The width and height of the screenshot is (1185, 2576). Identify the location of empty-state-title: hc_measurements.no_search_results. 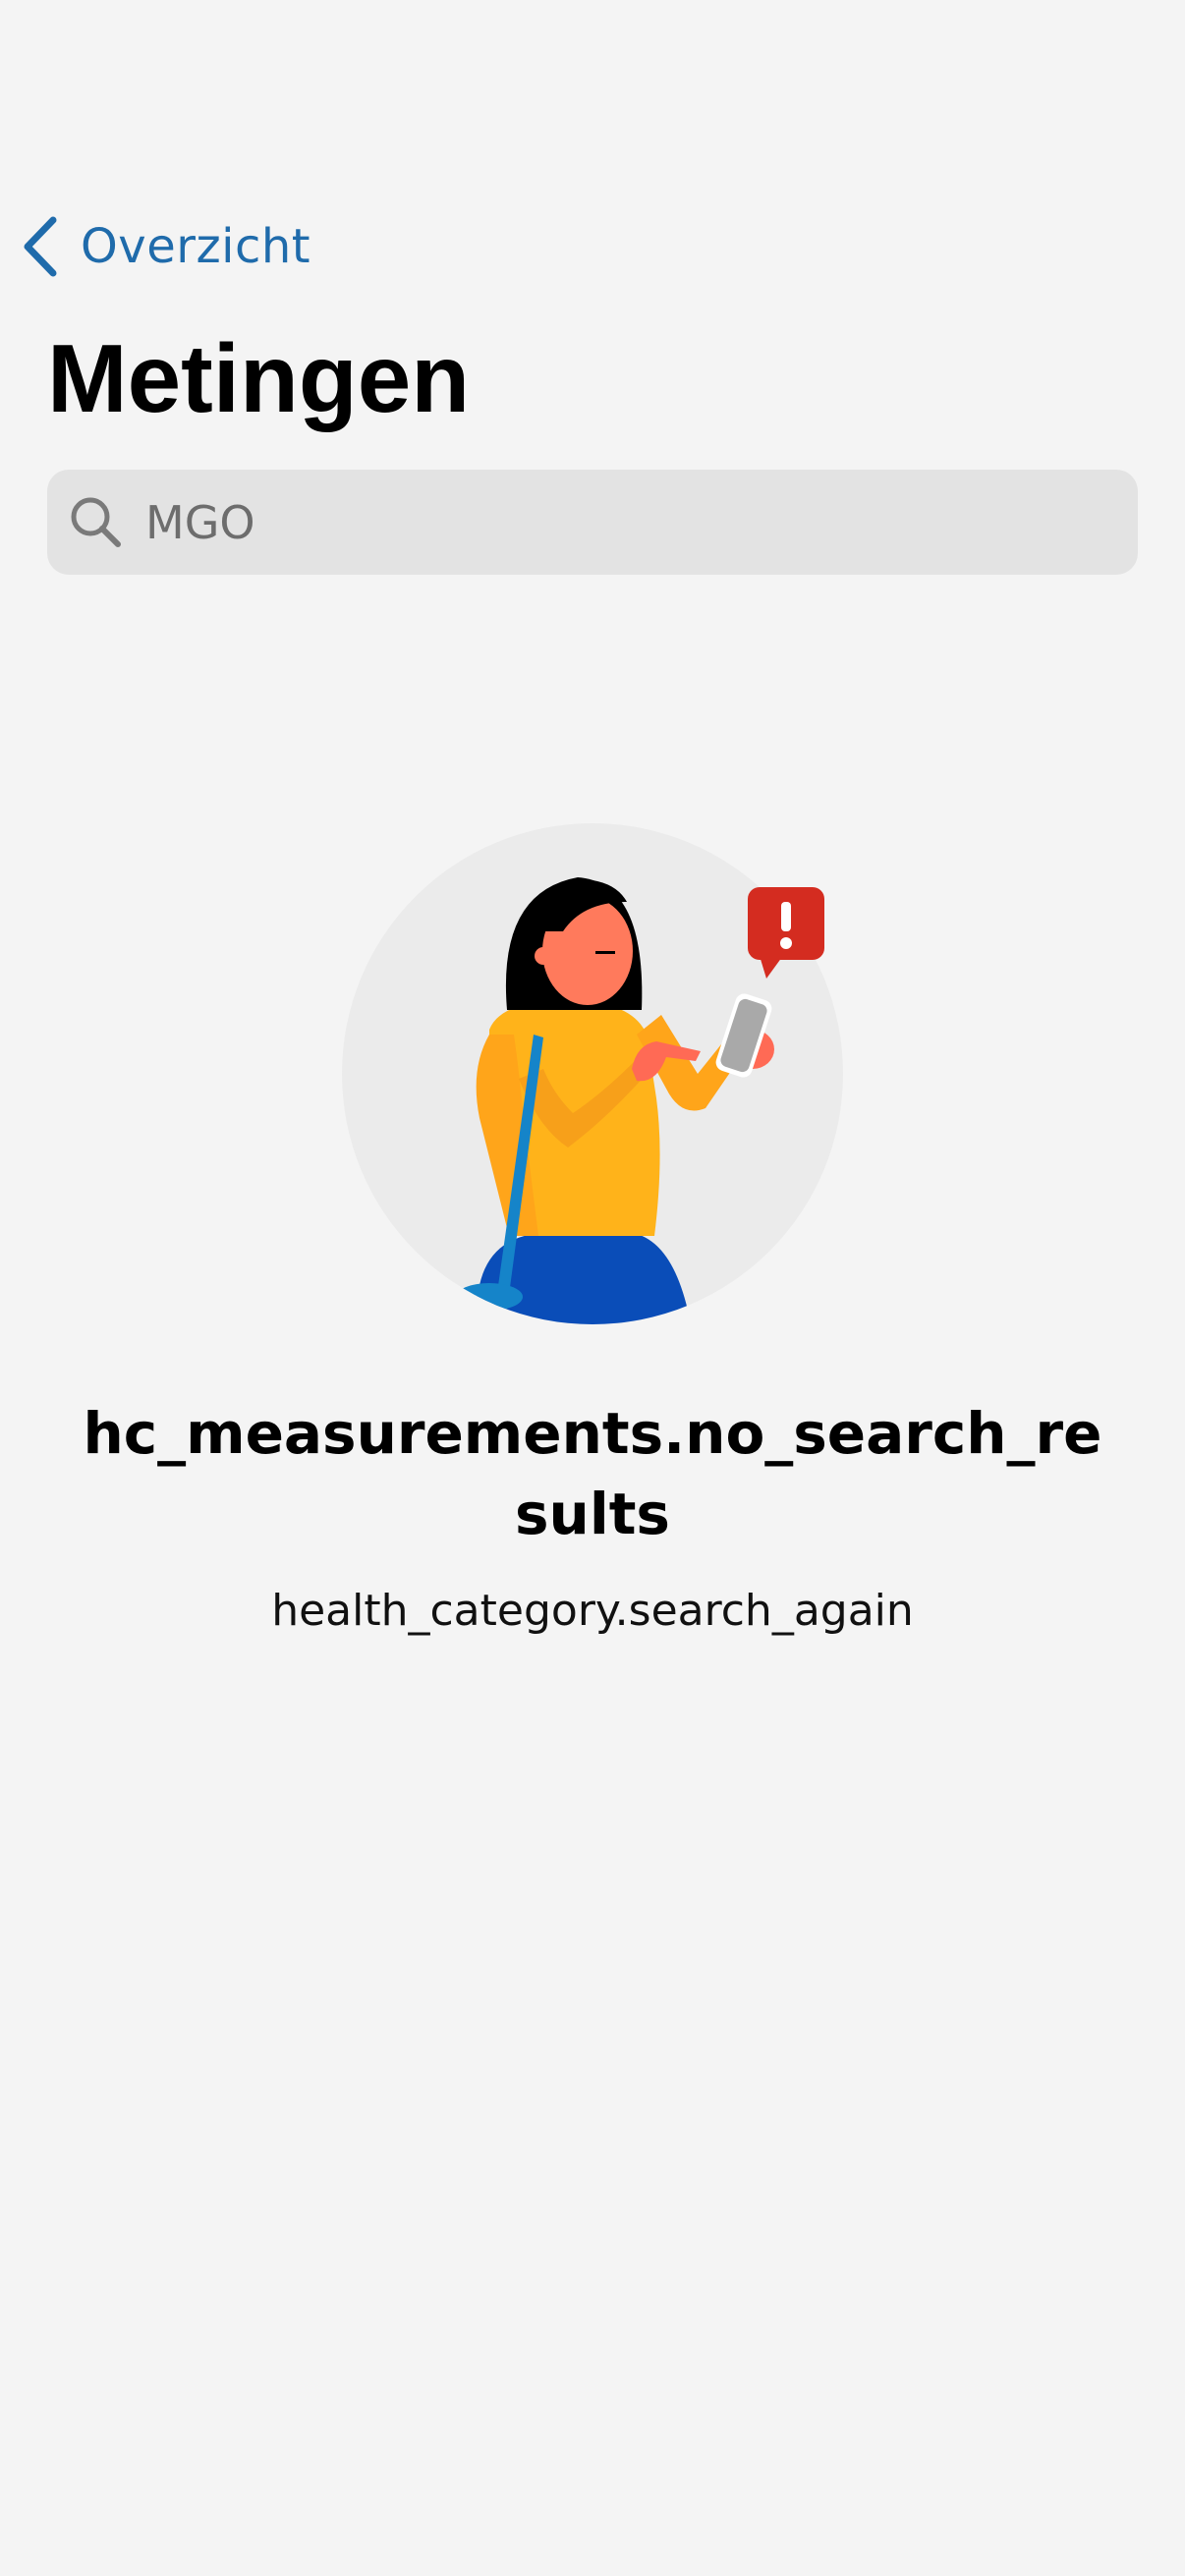
(592, 1473).